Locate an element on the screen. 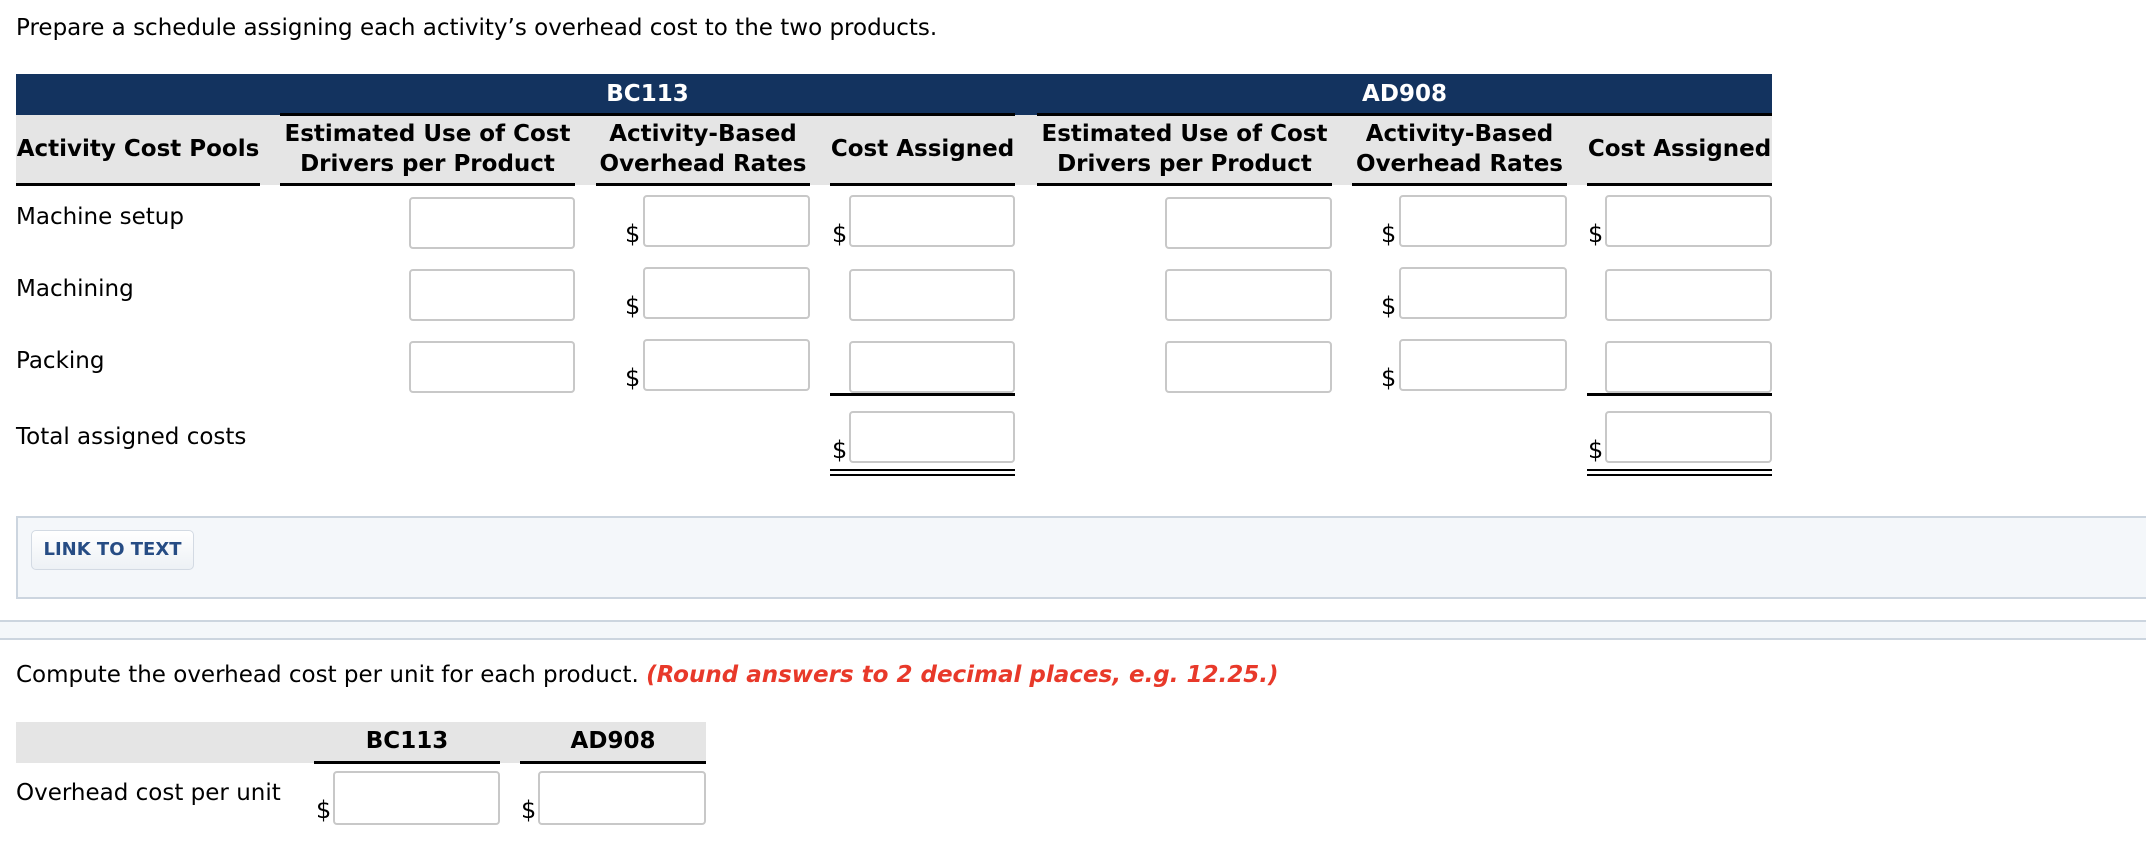  link-to-text-panel is located at coordinates (1081, 557).